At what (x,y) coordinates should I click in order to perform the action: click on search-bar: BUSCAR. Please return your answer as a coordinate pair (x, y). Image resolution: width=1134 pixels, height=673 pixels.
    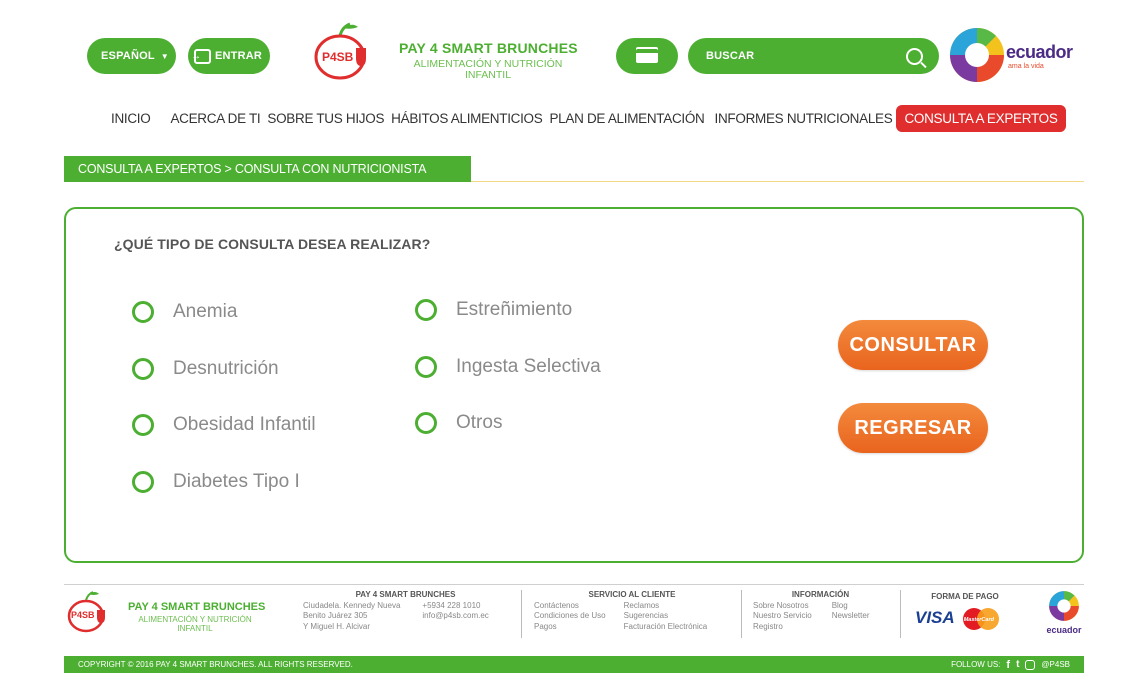
    Looking at the image, I should click on (813, 56).